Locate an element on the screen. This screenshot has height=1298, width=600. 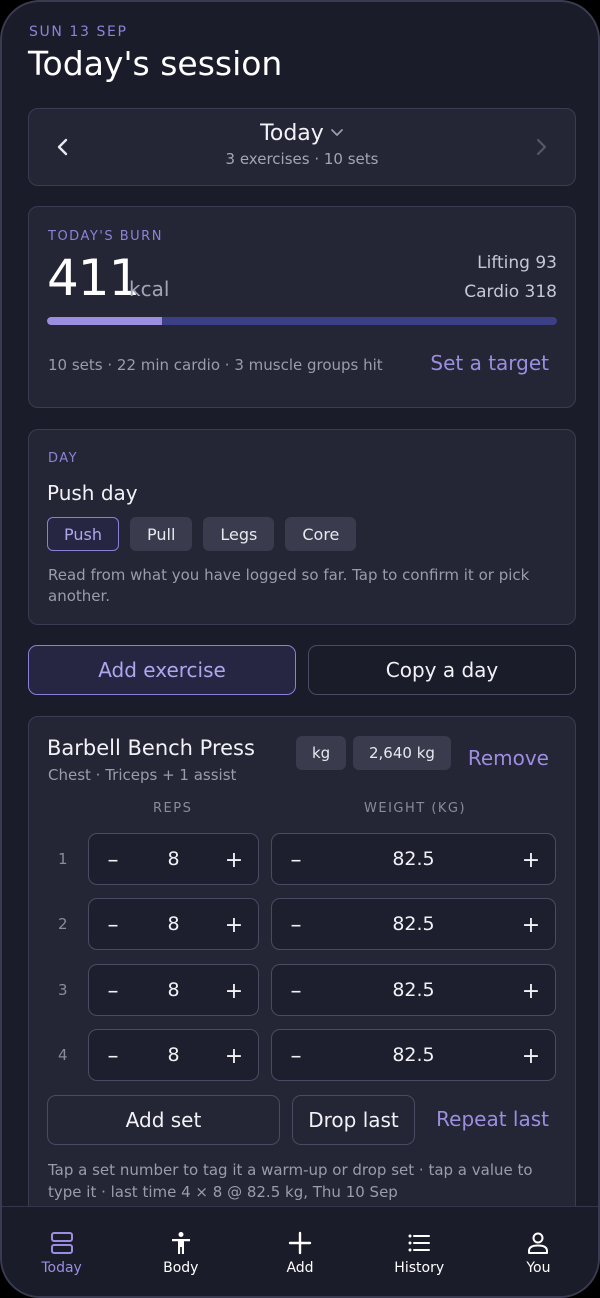
day-name: Push day is located at coordinates (92, 493).